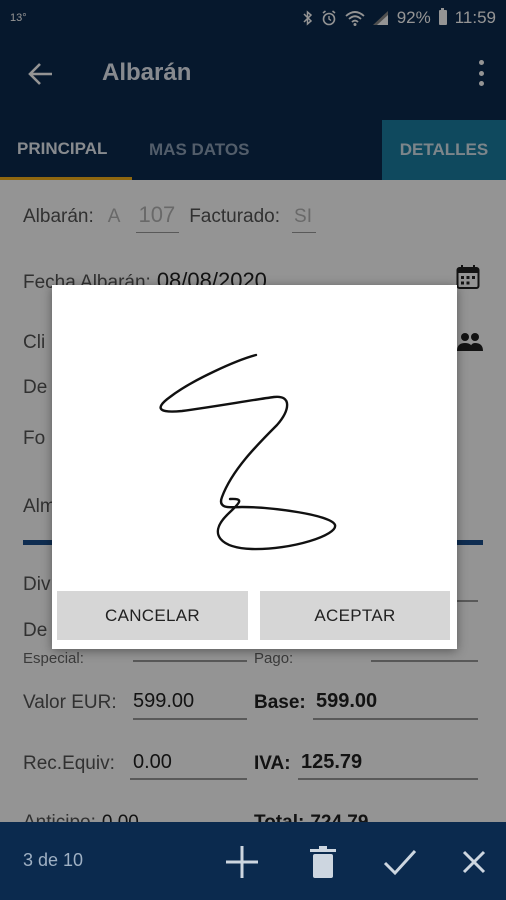 This screenshot has height=900, width=506. What do you see at coordinates (304, 219) in the screenshot?
I see `facturado-value: SI` at bounding box center [304, 219].